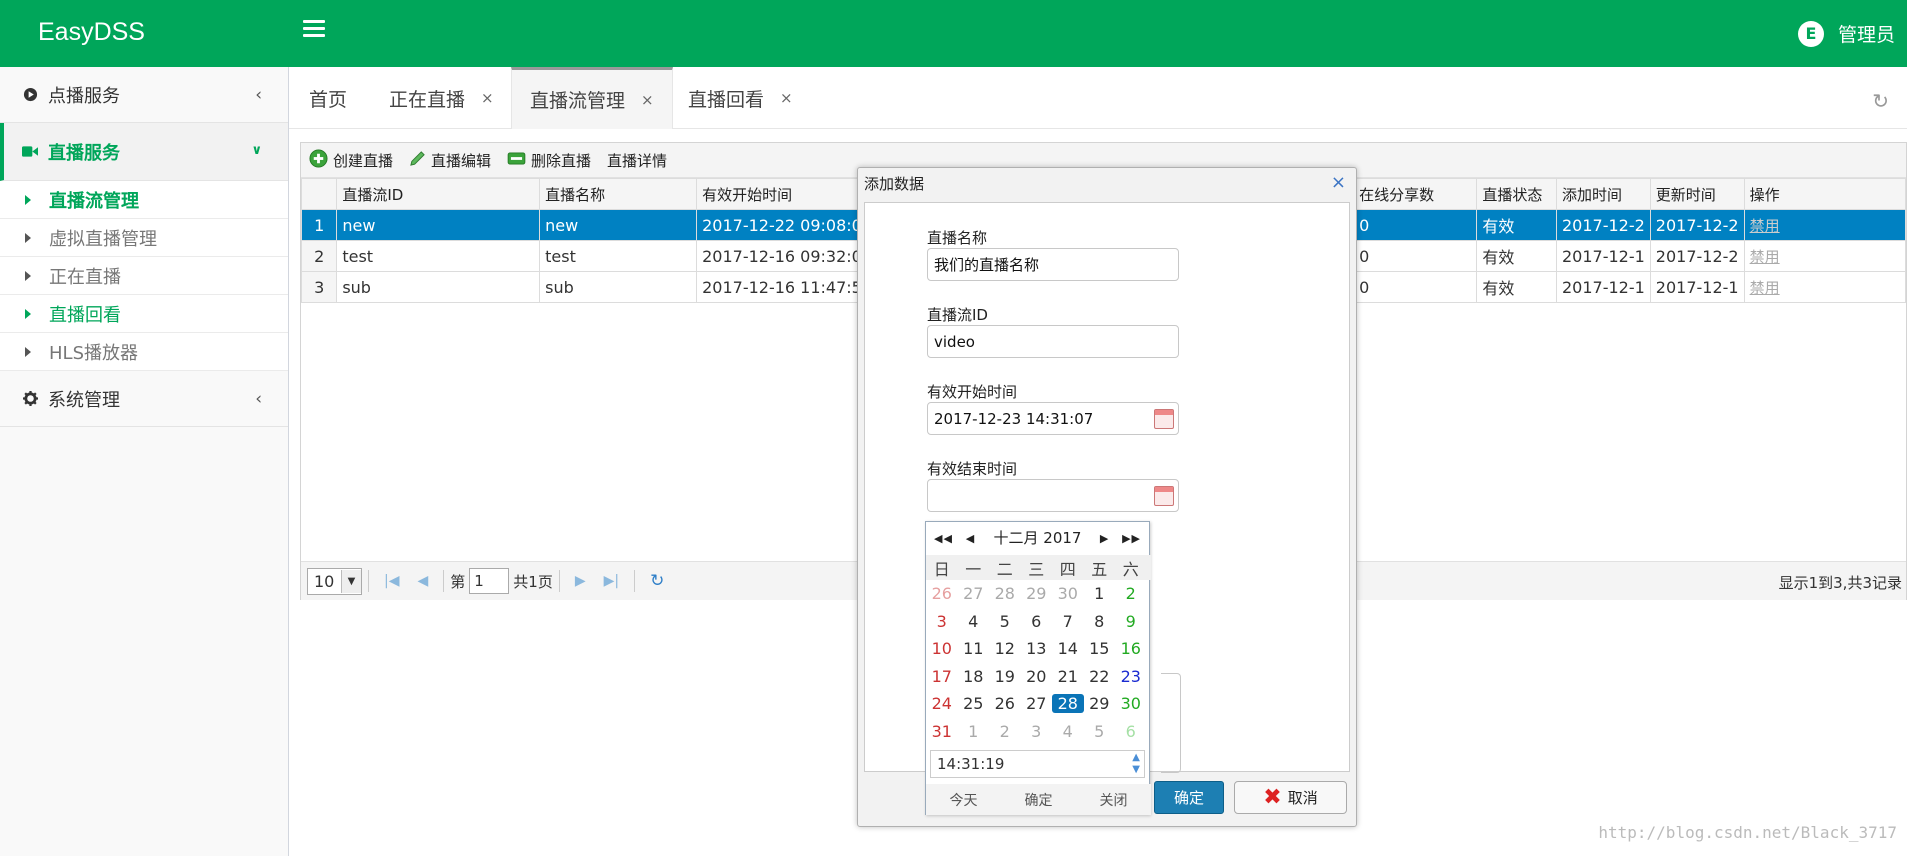  Describe the element at coordinates (1516, 194) in the screenshot. I see `column-header: 直播状态` at that location.